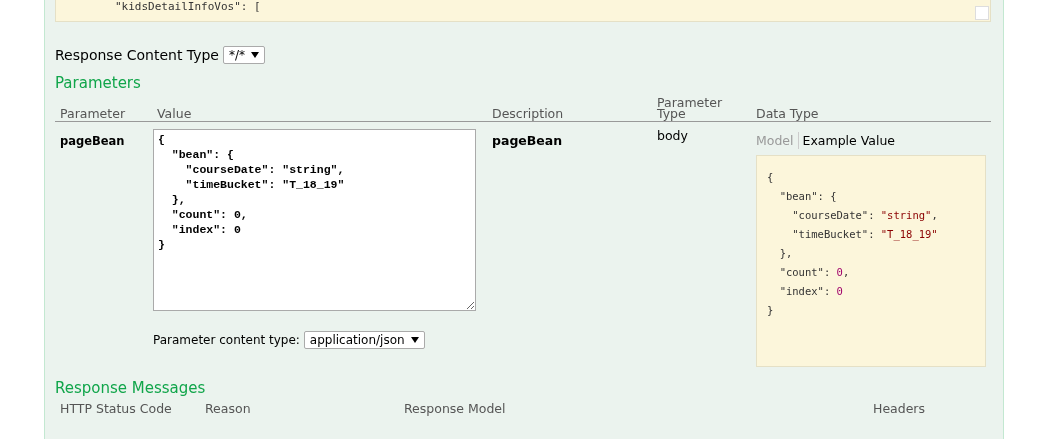 The image size is (1052, 439). Describe the element at coordinates (364, 340) in the screenshot. I see `parameter-content-type-select: application/json` at that location.